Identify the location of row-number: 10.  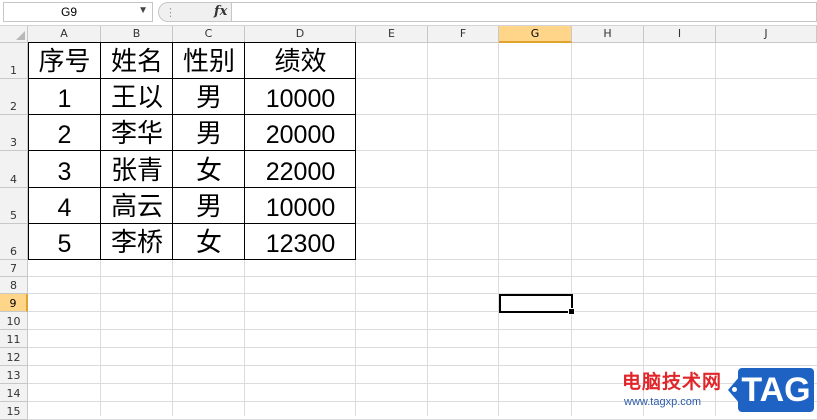
(13, 321).